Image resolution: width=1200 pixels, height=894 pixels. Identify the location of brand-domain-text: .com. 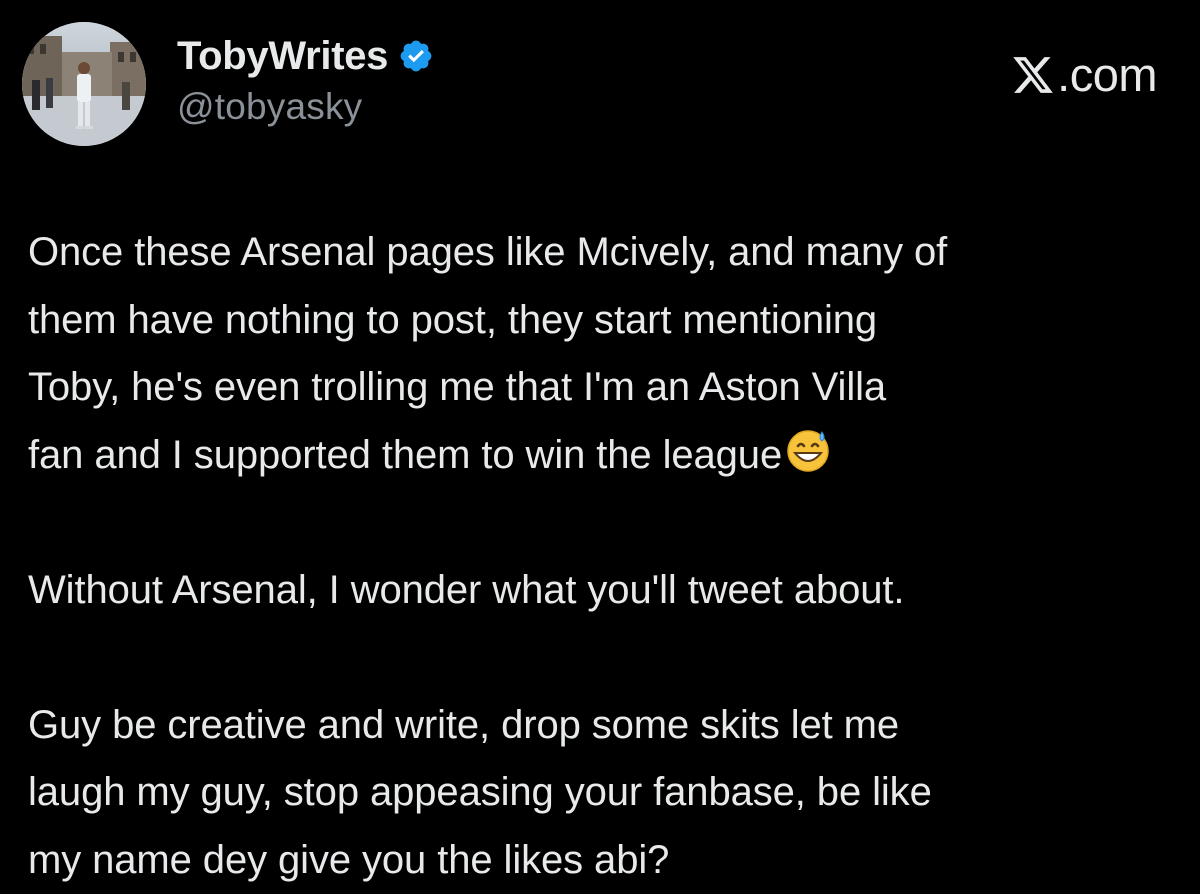
(1107, 75).